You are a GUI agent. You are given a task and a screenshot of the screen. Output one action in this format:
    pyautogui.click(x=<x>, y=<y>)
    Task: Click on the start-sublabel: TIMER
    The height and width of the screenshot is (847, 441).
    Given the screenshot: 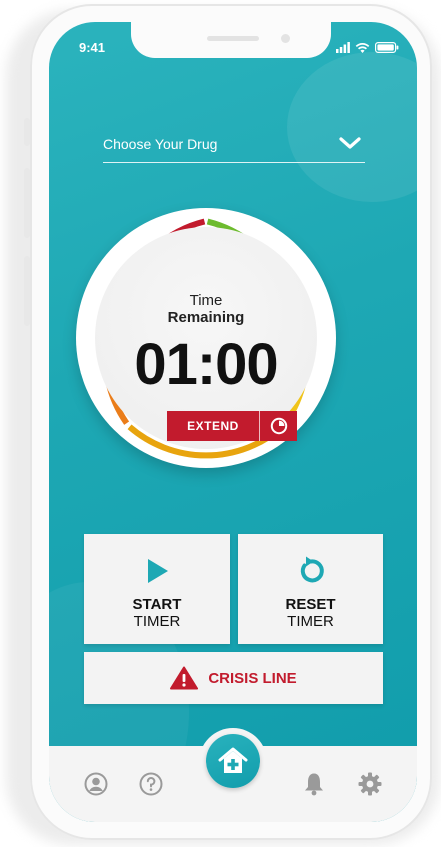 What is the action you would take?
    pyautogui.click(x=157, y=621)
    